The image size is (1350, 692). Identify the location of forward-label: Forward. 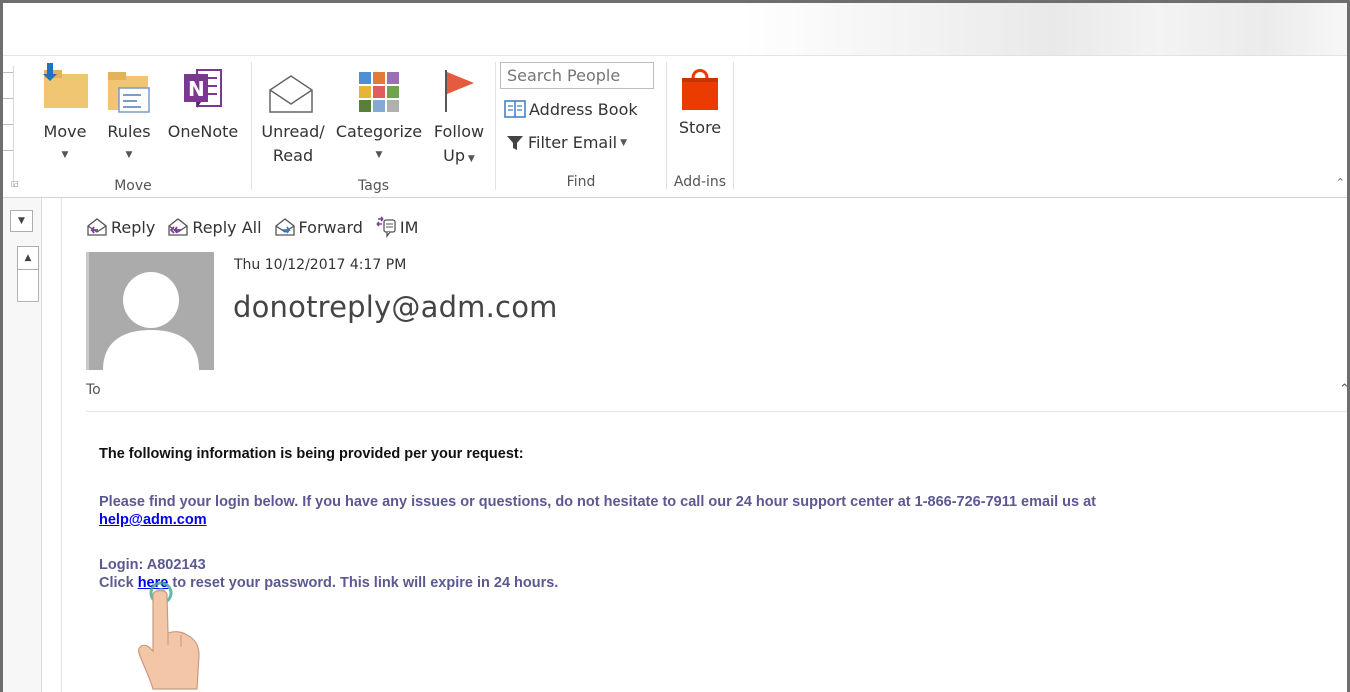
(330, 227).